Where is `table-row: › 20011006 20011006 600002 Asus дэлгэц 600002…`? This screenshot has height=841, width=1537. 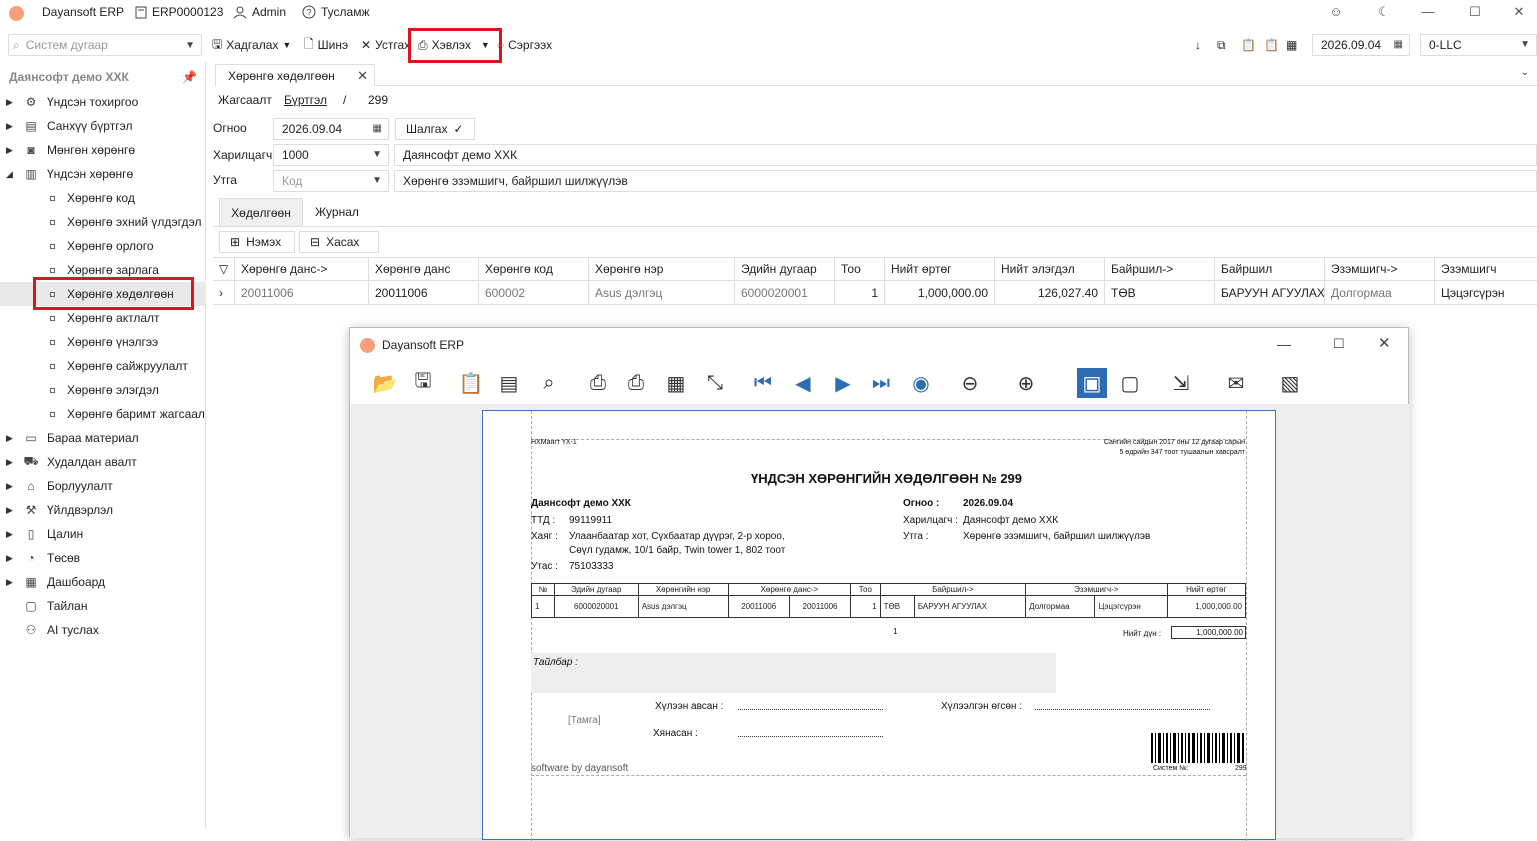 table-row: › 20011006 20011006 600002 Asus дэлгэц 600002… is located at coordinates (875, 293).